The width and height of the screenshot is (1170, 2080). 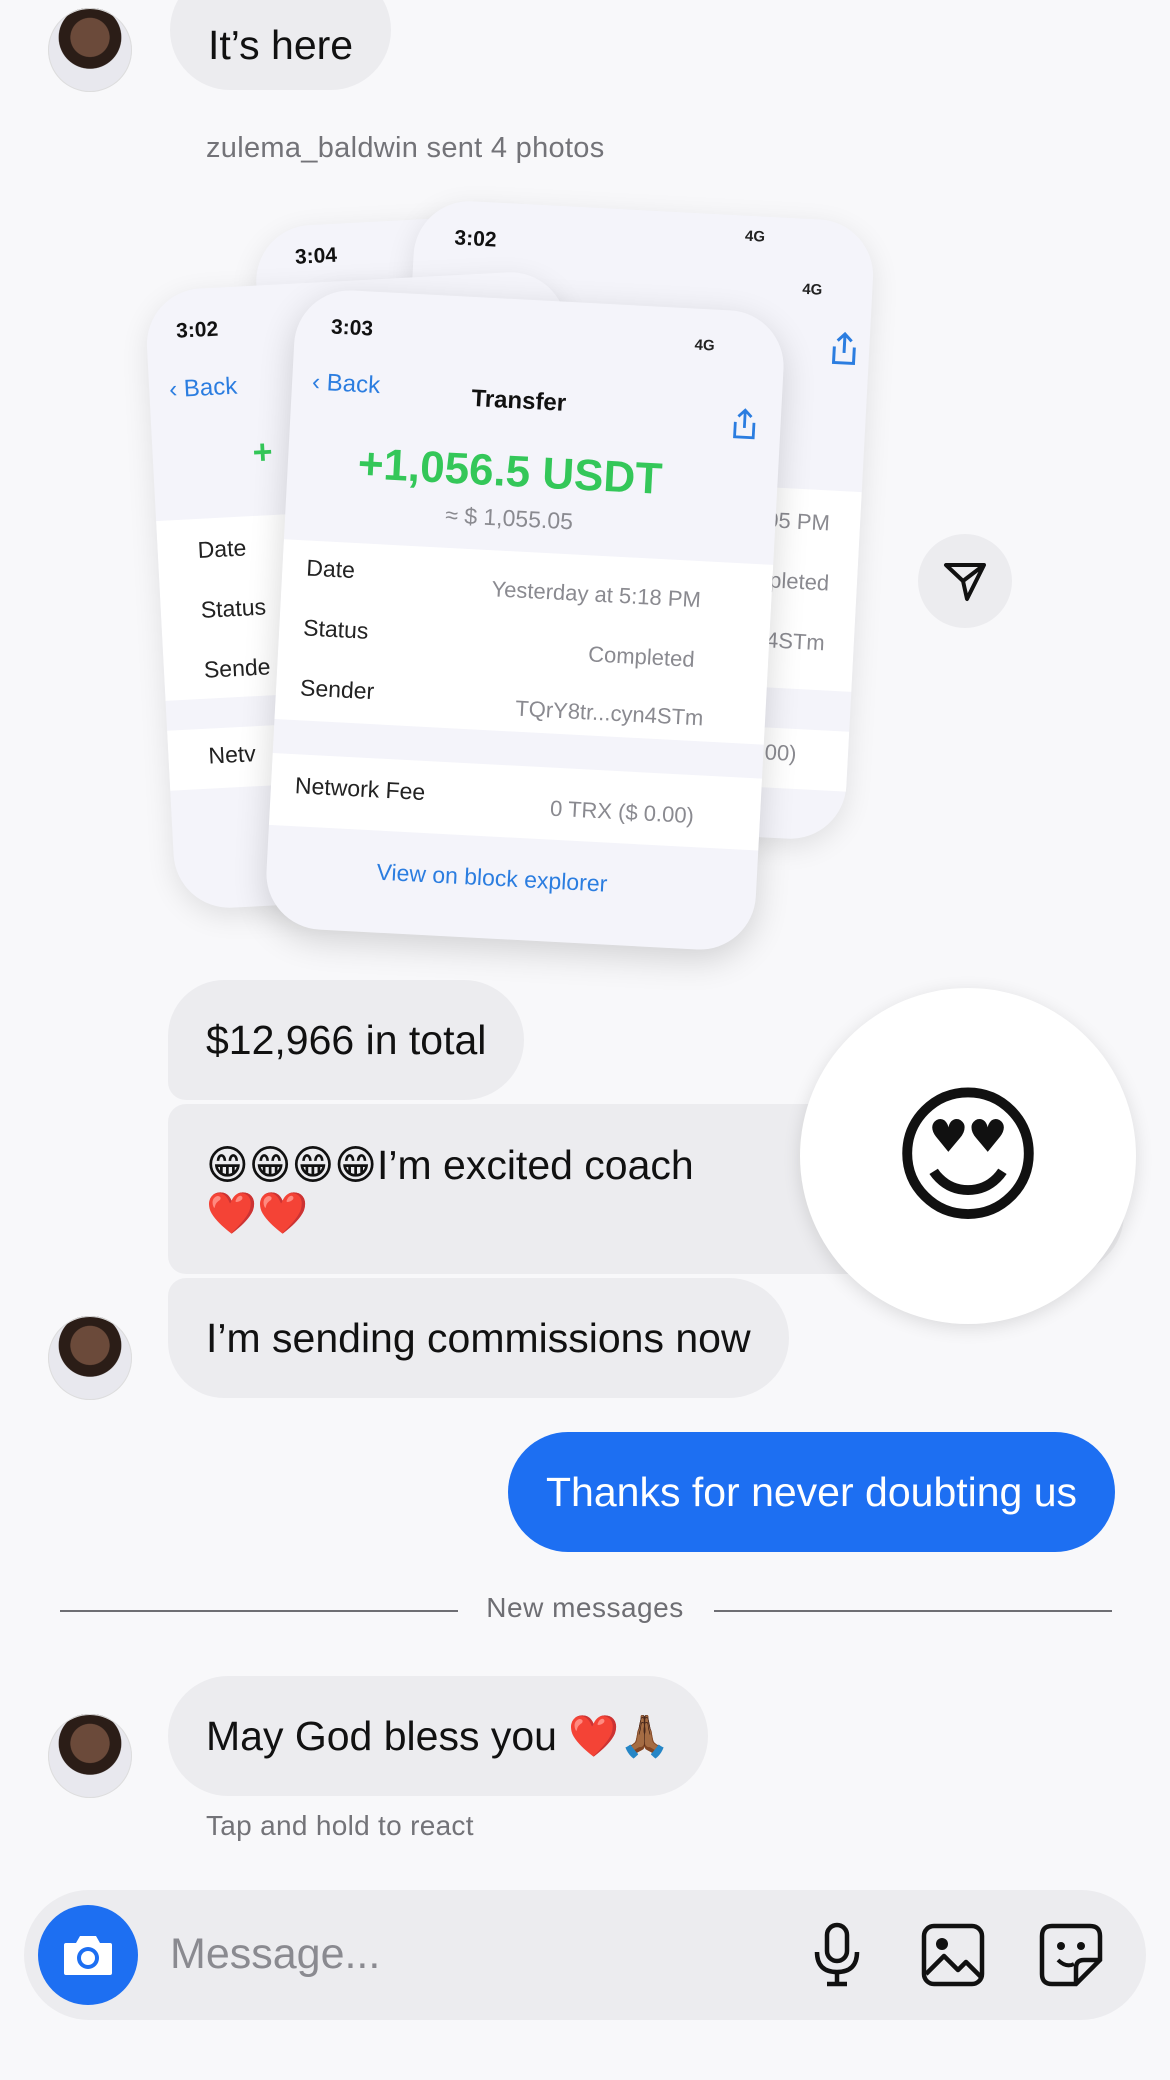 I want to click on reaction-emoji: 😍, so click(x=968, y=1156).